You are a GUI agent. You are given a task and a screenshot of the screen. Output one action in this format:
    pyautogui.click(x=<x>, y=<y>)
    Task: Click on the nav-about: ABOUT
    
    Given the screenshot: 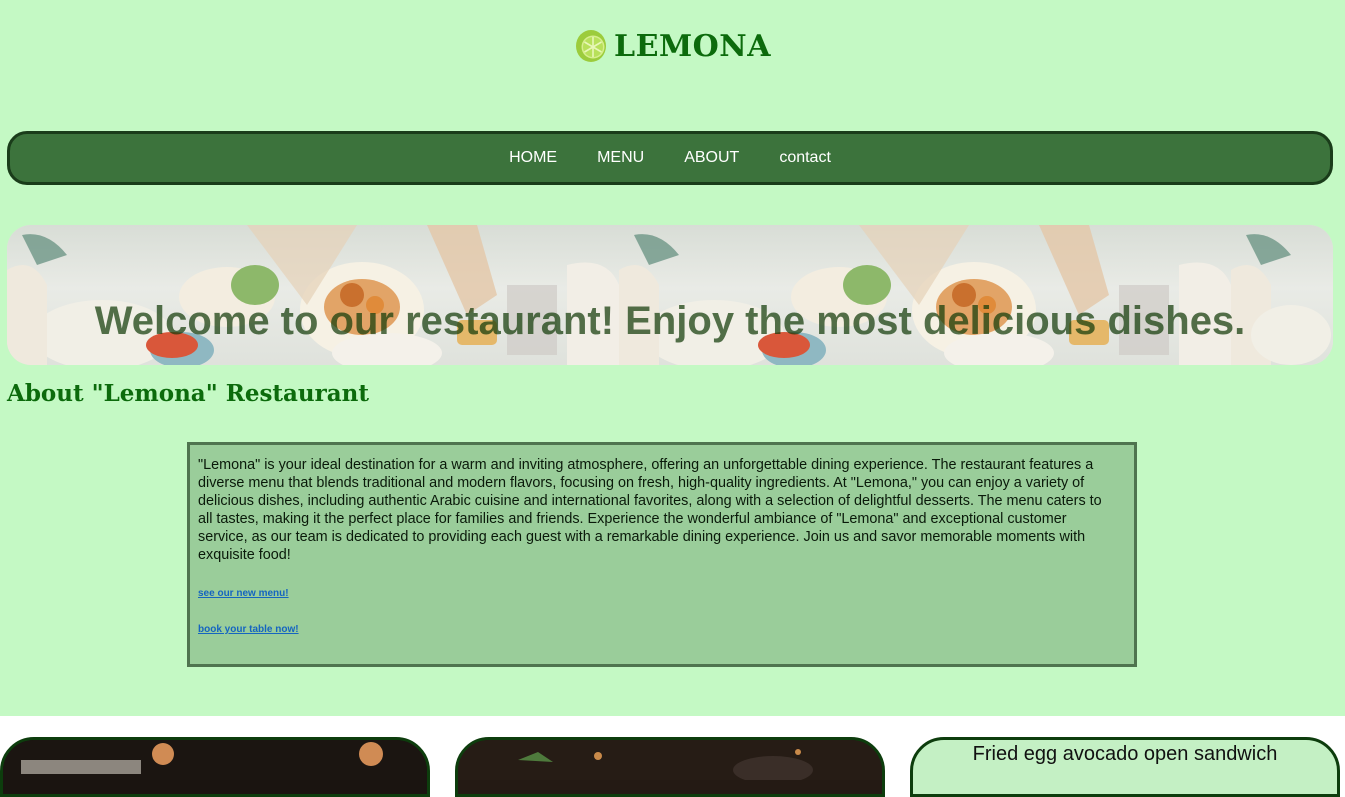 What is the action you would take?
    pyautogui.click(x=711, y=158)
    